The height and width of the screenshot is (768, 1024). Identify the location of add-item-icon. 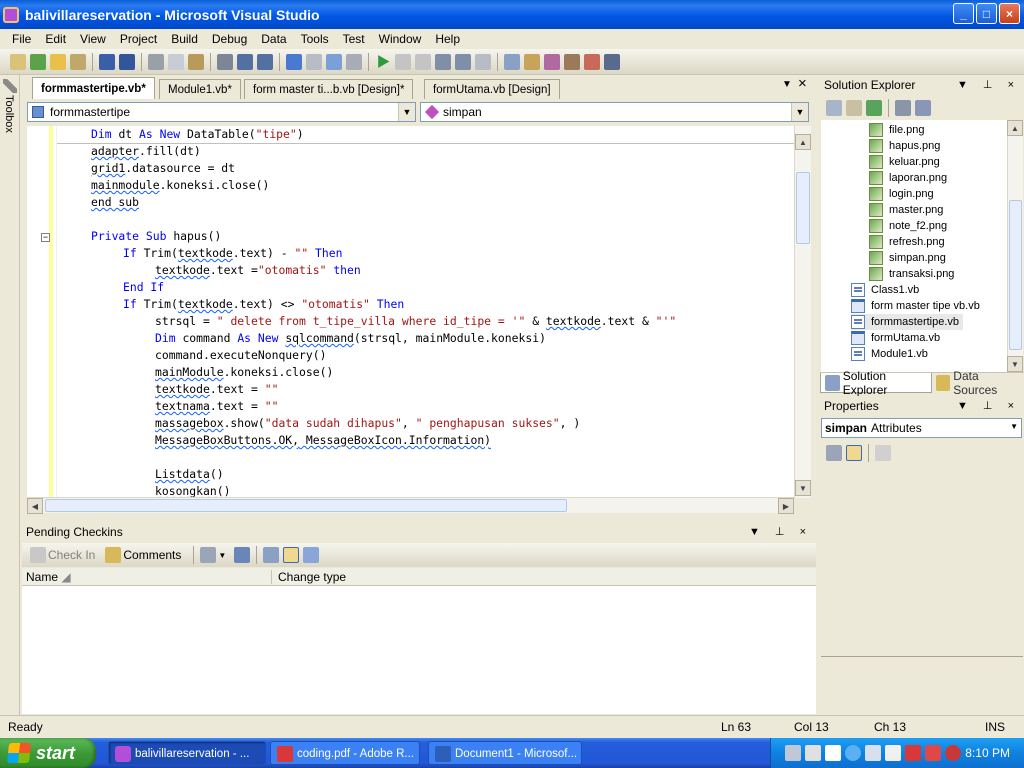
(38, 61).